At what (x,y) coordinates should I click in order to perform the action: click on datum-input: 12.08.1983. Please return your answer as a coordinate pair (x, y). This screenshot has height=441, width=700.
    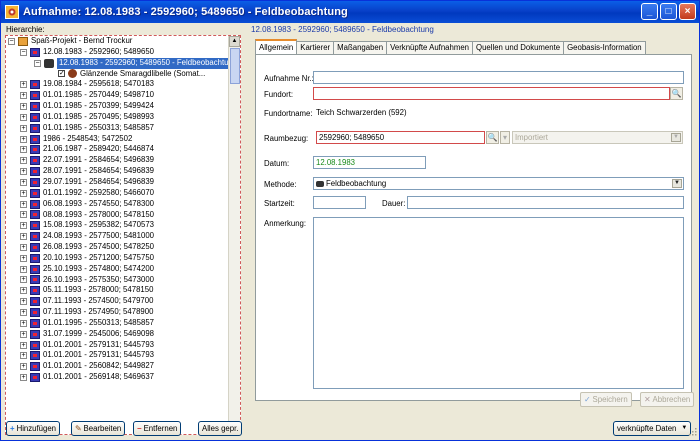
    Looking at the image, I should click on (369, 162).